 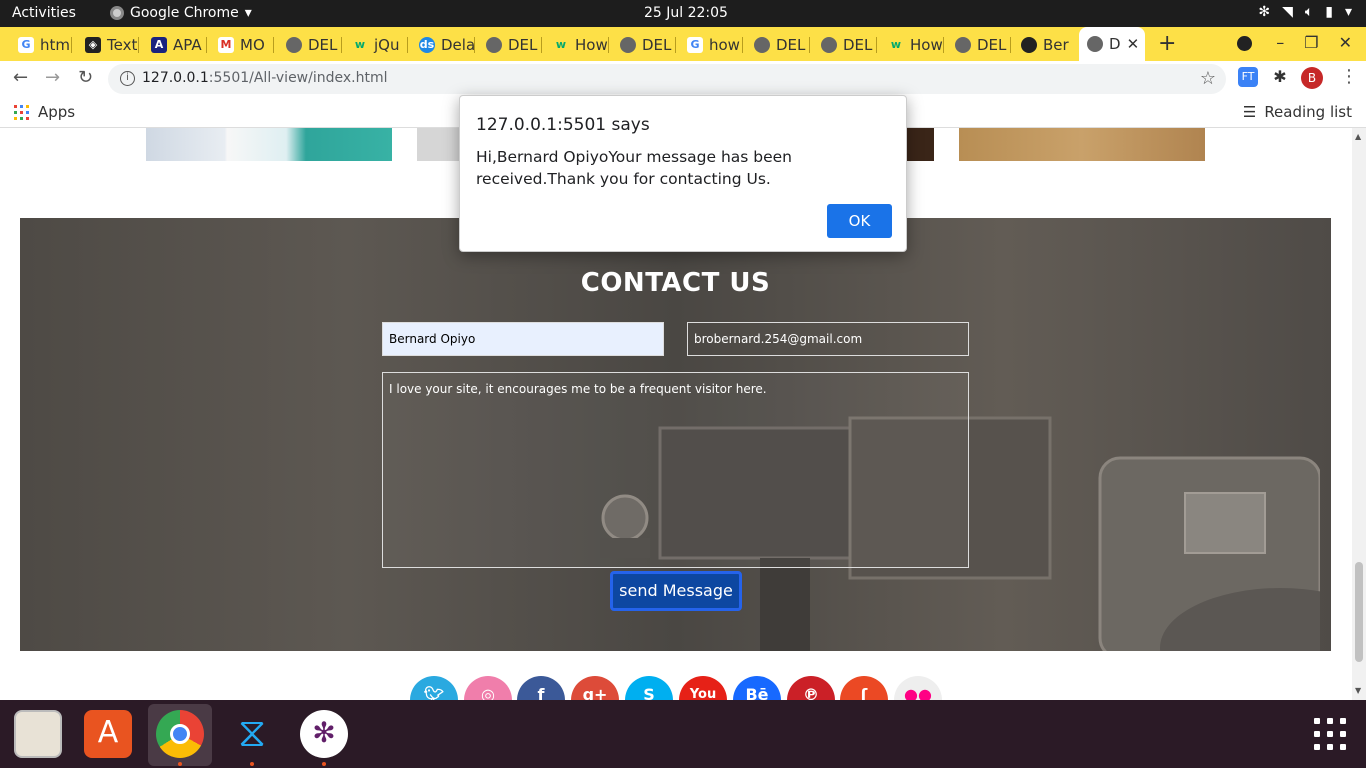 What do you see at coordinates (595, 688) in the screenshot?
I see `google-plus-icon: g+` at bounding box center [595, 688].